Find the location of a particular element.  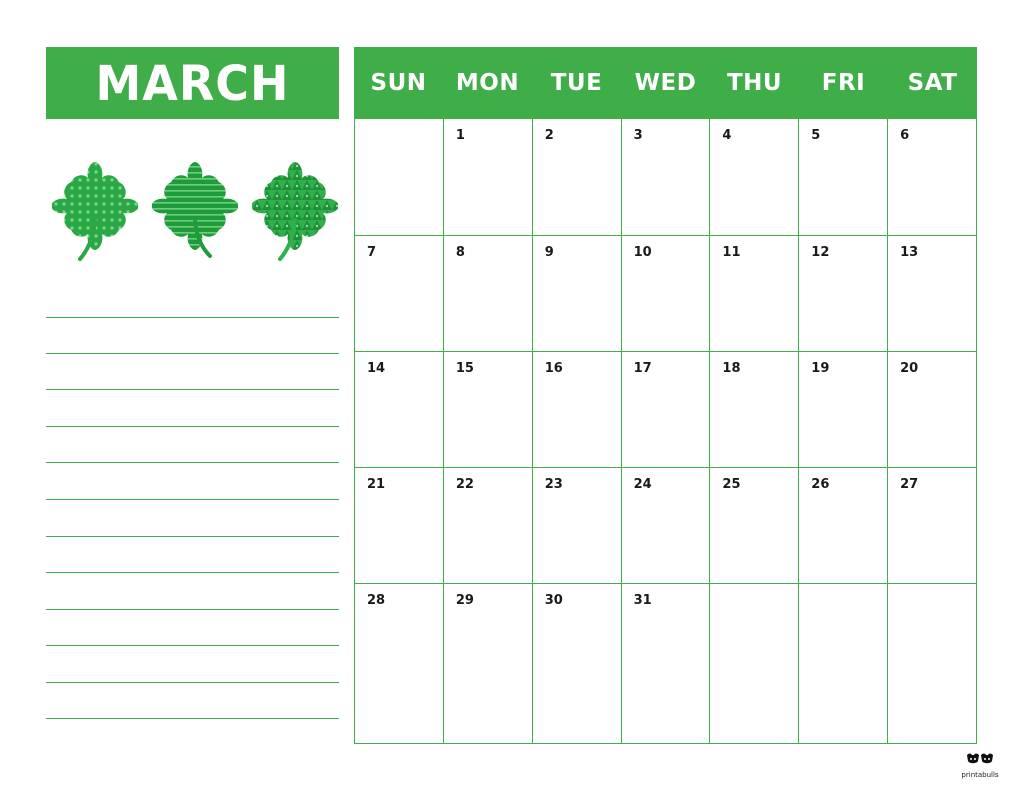

day-number: 13 is located at coordinates (909, 252).